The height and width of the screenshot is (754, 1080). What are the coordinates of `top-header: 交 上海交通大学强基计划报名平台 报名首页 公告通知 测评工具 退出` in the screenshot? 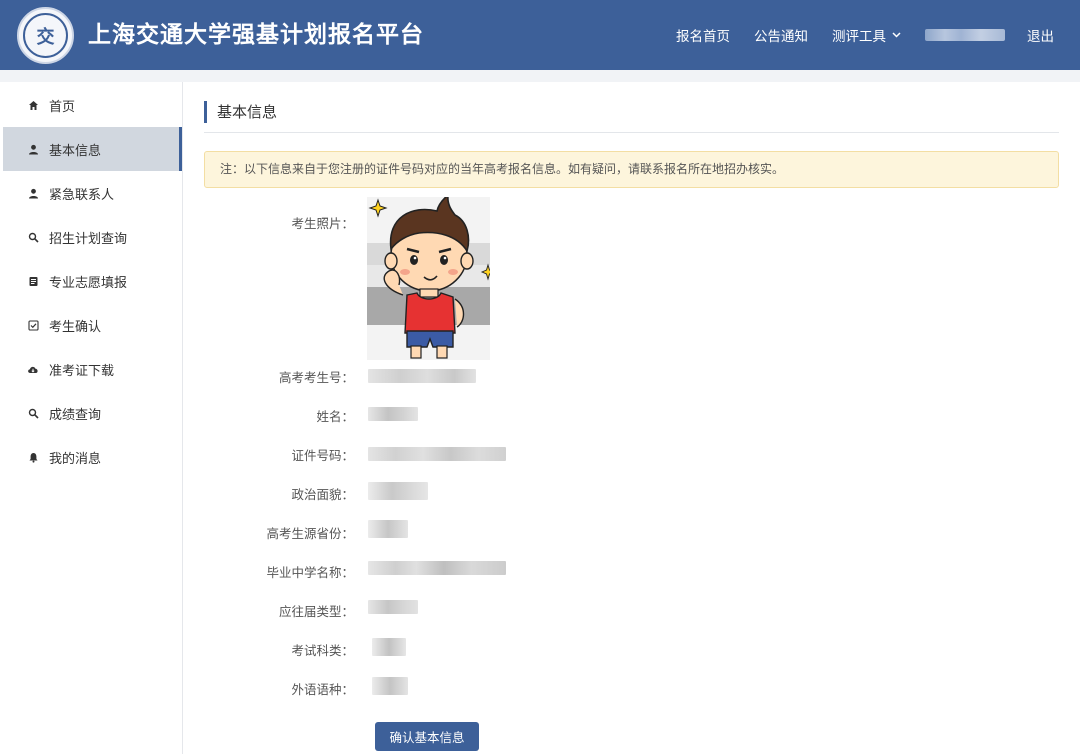 It's located at (540, 35).